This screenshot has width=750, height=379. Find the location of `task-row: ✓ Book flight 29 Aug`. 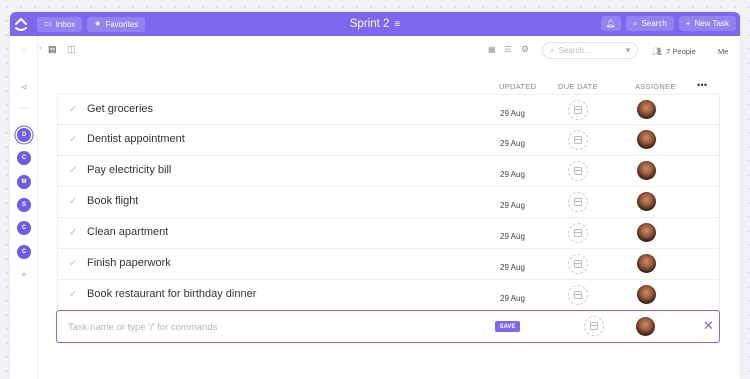

task-row: ✓ Book flight 29 Aug is located at coordinates (388, 202).